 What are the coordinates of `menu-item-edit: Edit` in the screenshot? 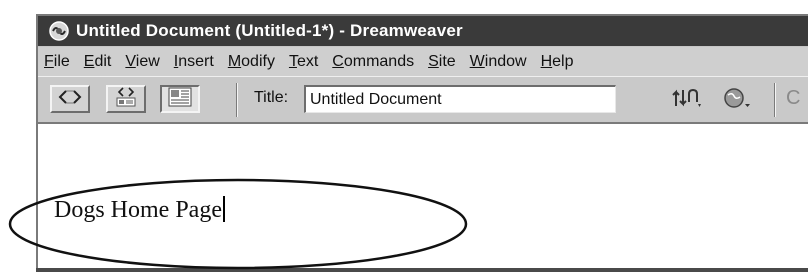 It's located at (98, 62).